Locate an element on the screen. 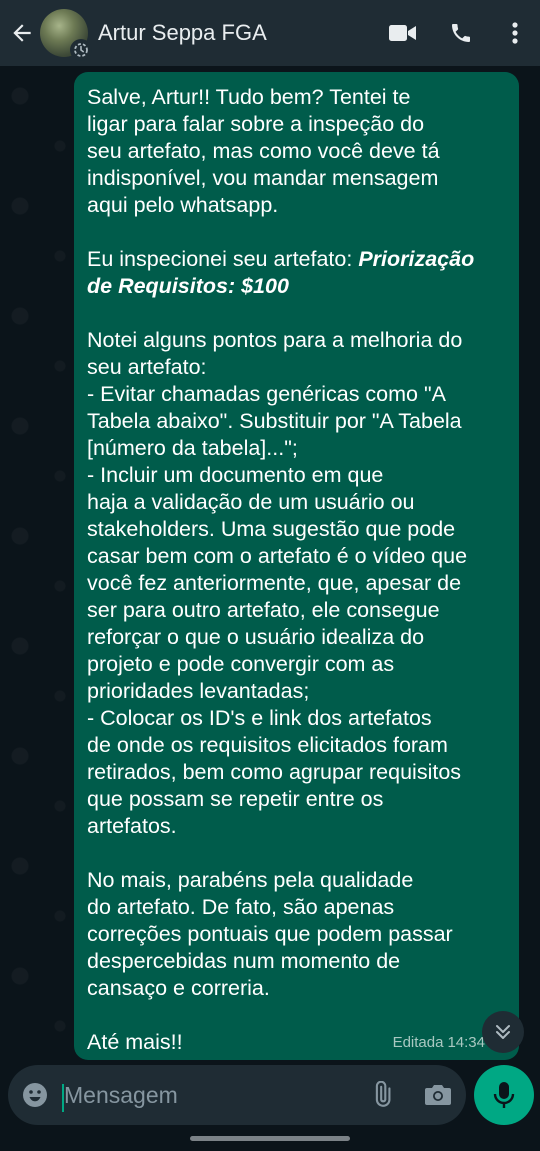  edited-label: Editada is located at coordinates (418, 1042).